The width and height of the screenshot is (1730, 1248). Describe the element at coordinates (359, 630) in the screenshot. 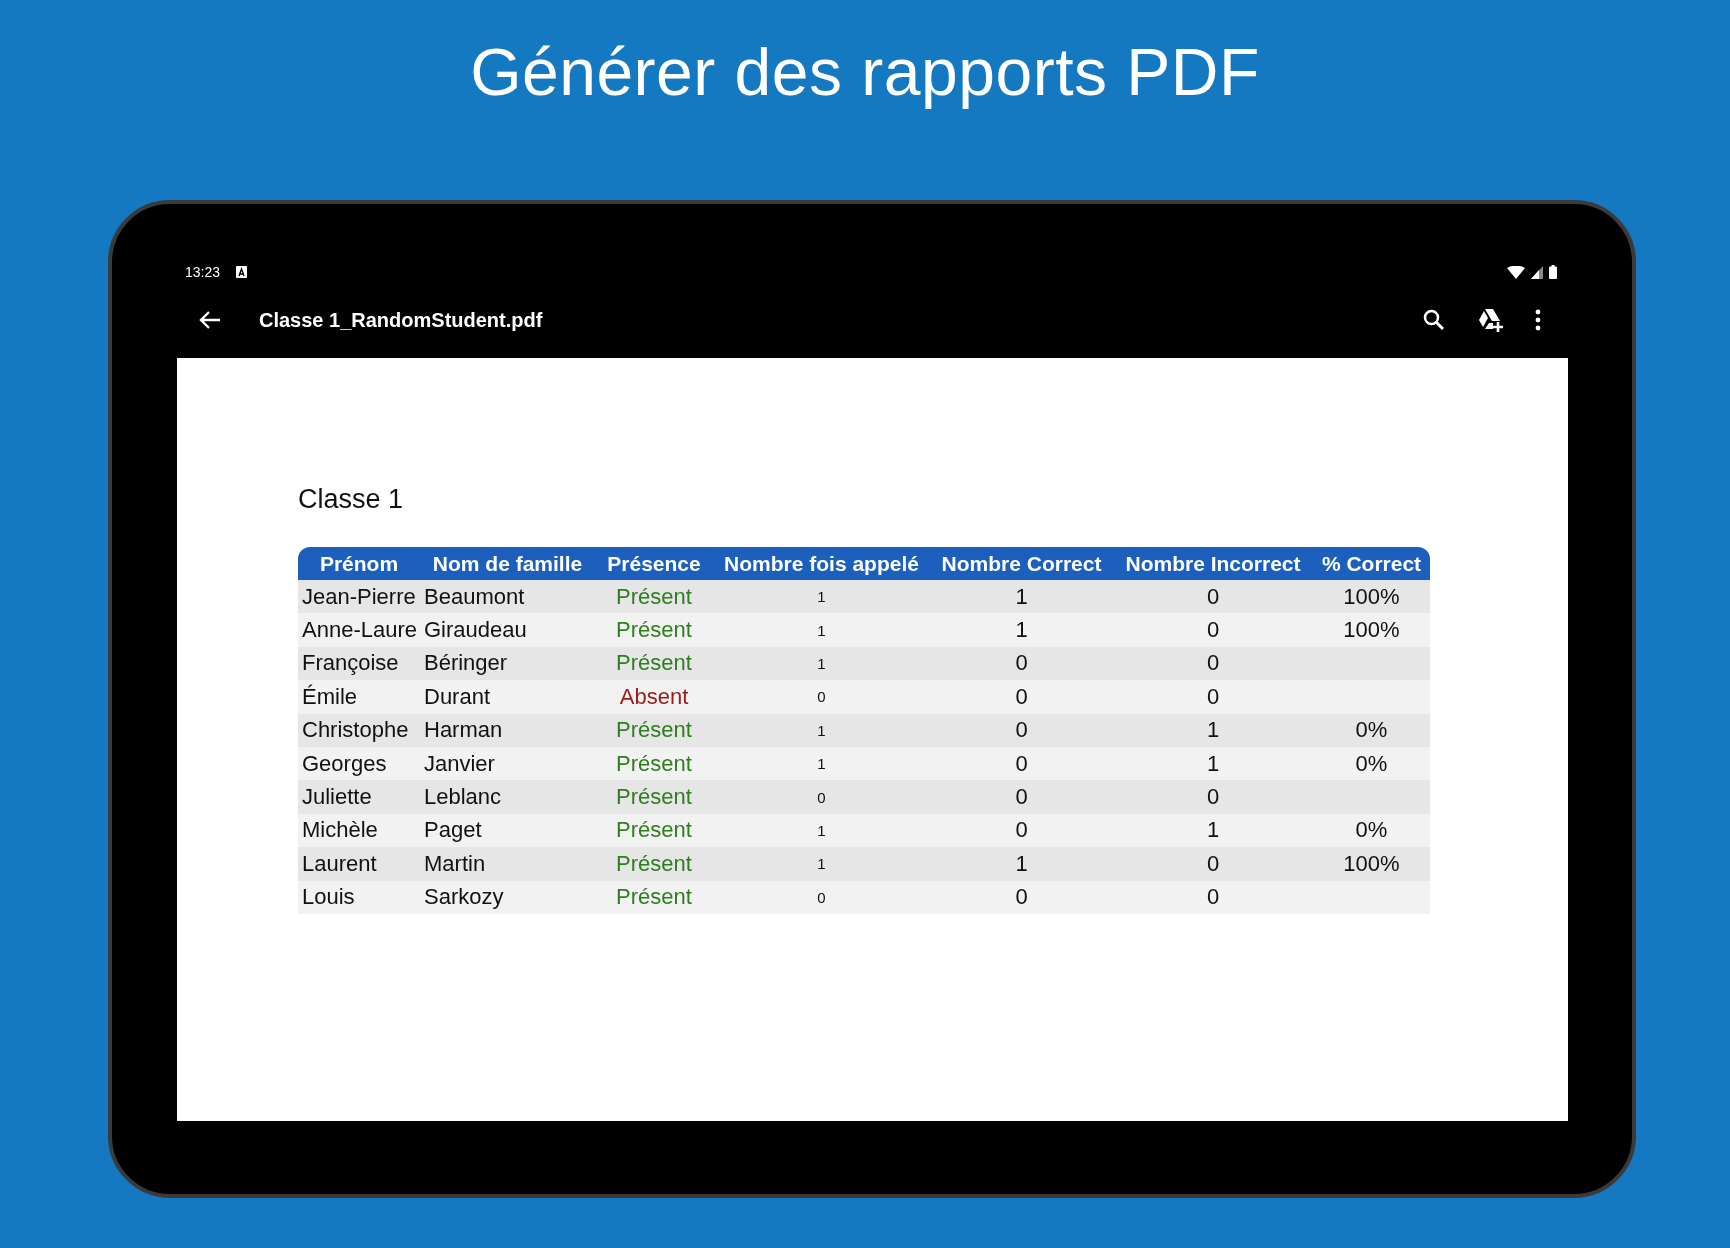

I see `table-cell-text: Anne-Laure` at that location.